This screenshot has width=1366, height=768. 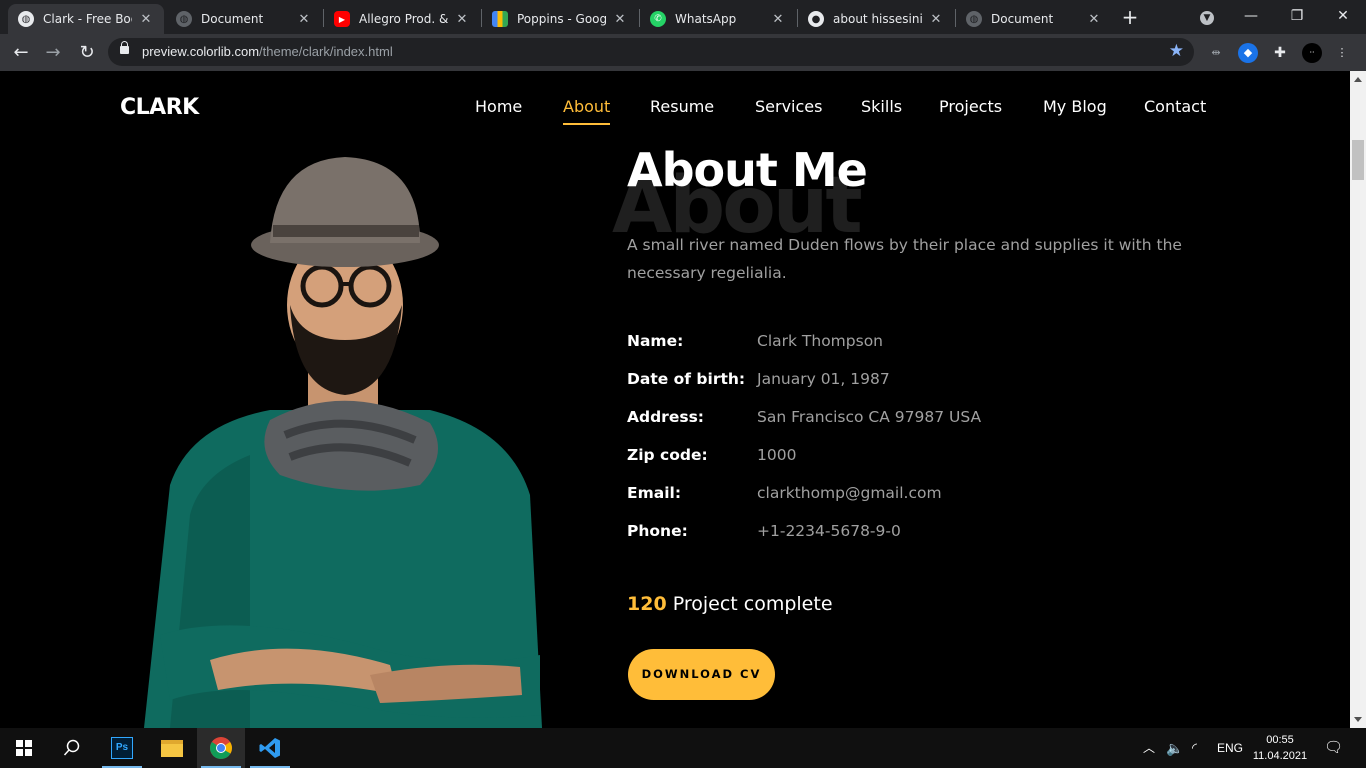 I want to click on page-title: About Me, so click(x=747, y=170).